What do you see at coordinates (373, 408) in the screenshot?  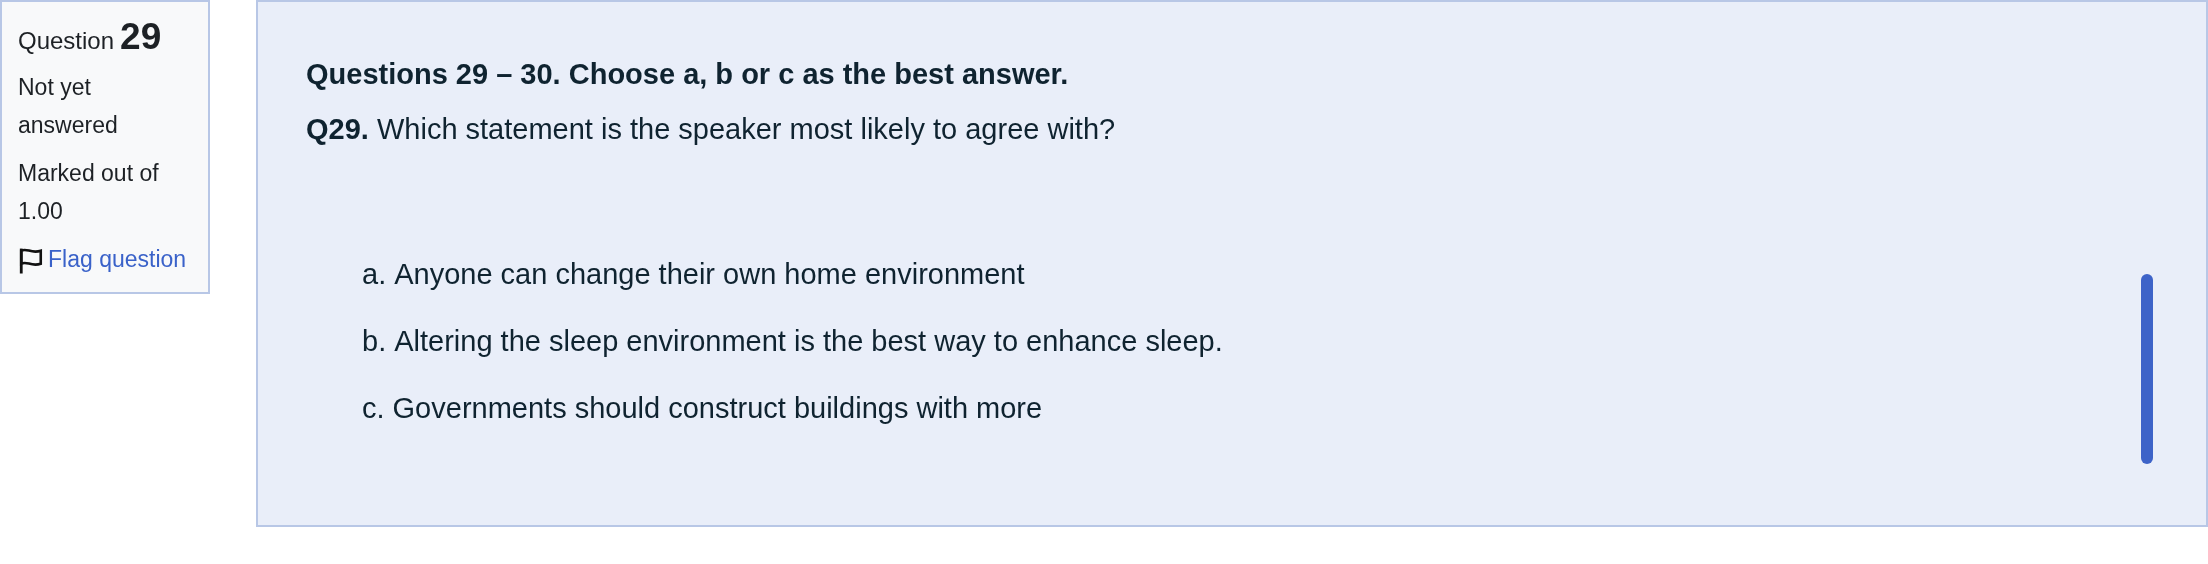 I see `option-letter: c.` at bounding box center [373, 408].